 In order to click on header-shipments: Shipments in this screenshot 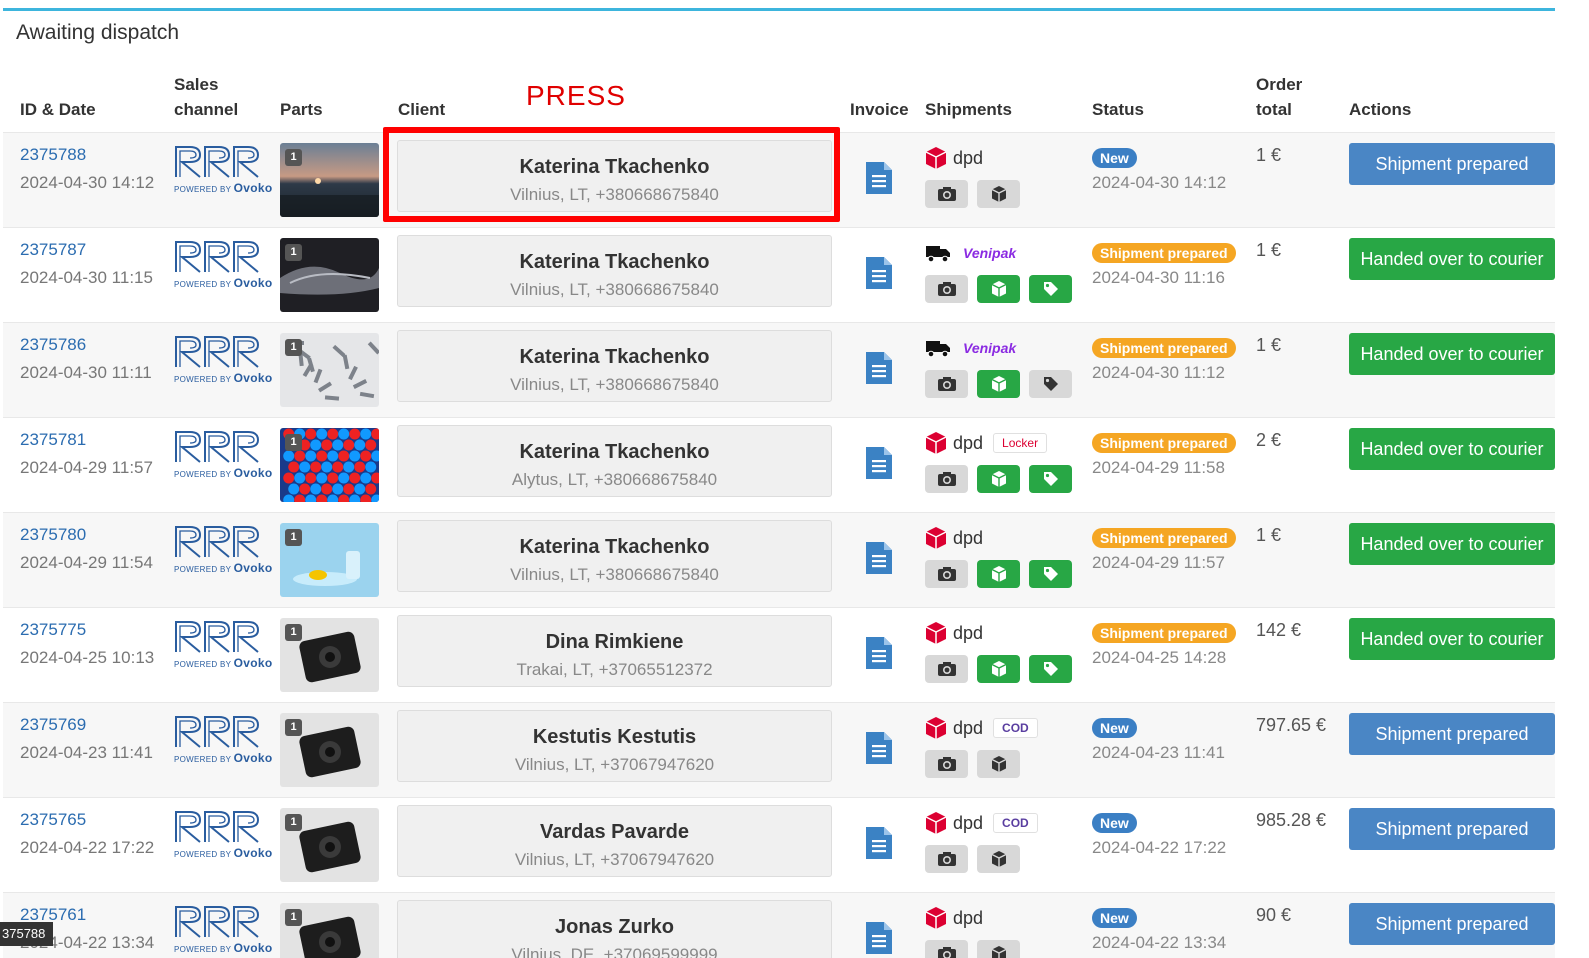, I will do `click(968, 109)`.